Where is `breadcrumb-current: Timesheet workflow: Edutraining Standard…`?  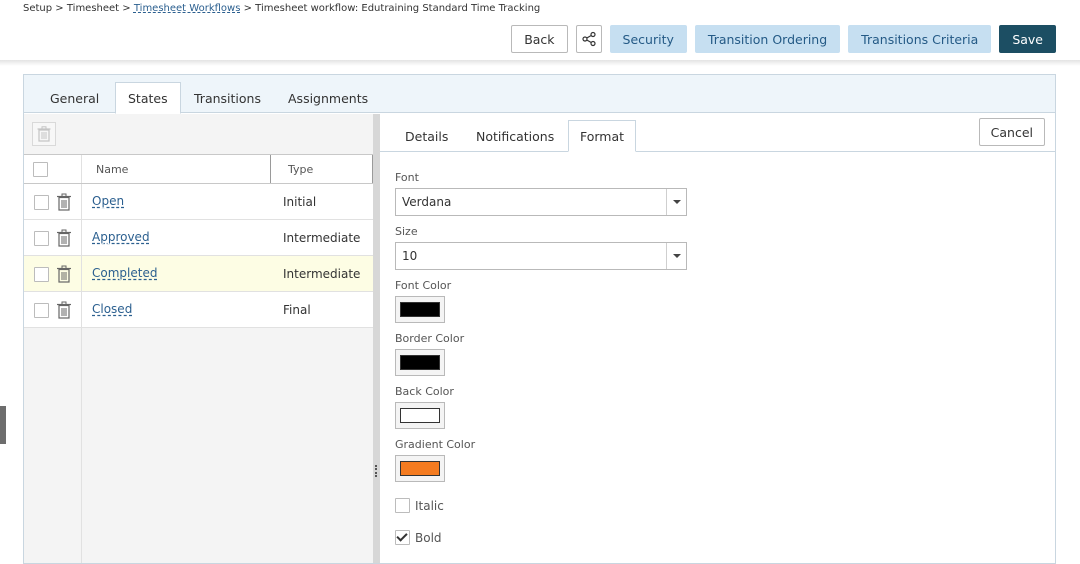 breadcrumb-current: Timesheet workflow: Edutraining Standard… is located at coordinates (398, 8).